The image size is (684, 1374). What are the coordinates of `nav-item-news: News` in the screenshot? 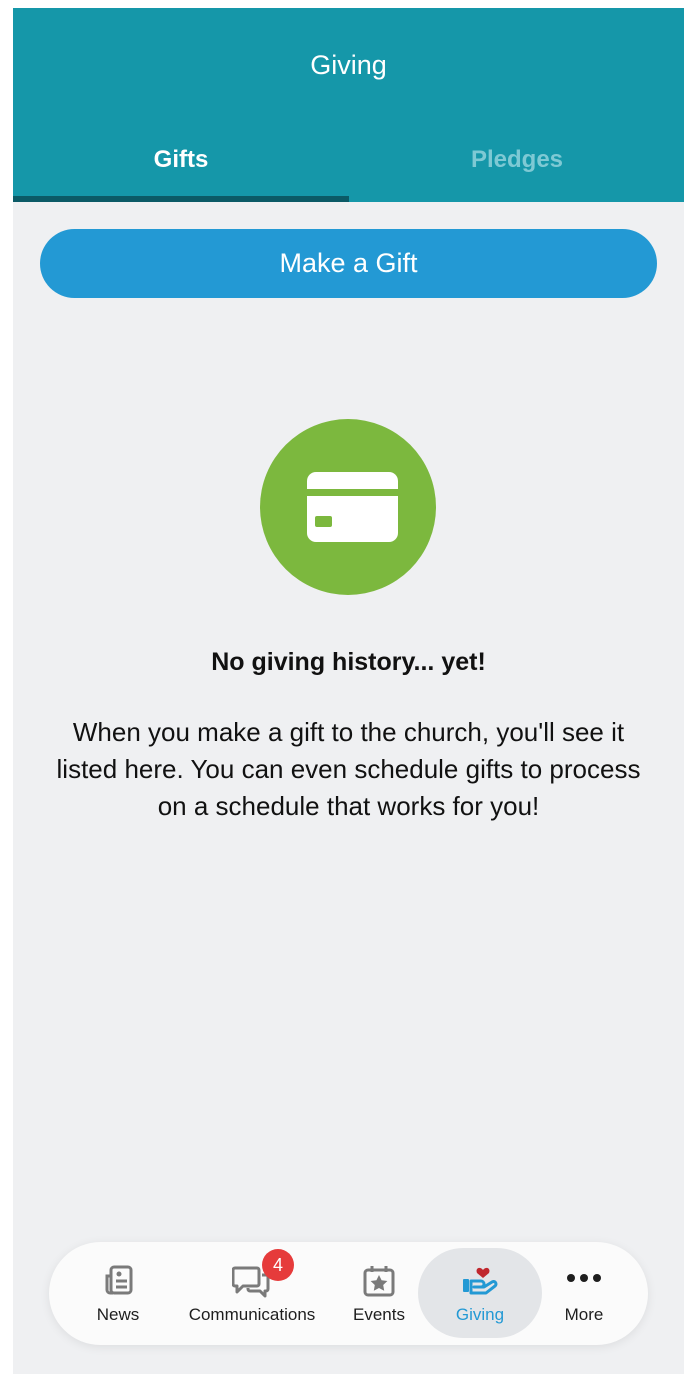 It's located at (118, 1293).